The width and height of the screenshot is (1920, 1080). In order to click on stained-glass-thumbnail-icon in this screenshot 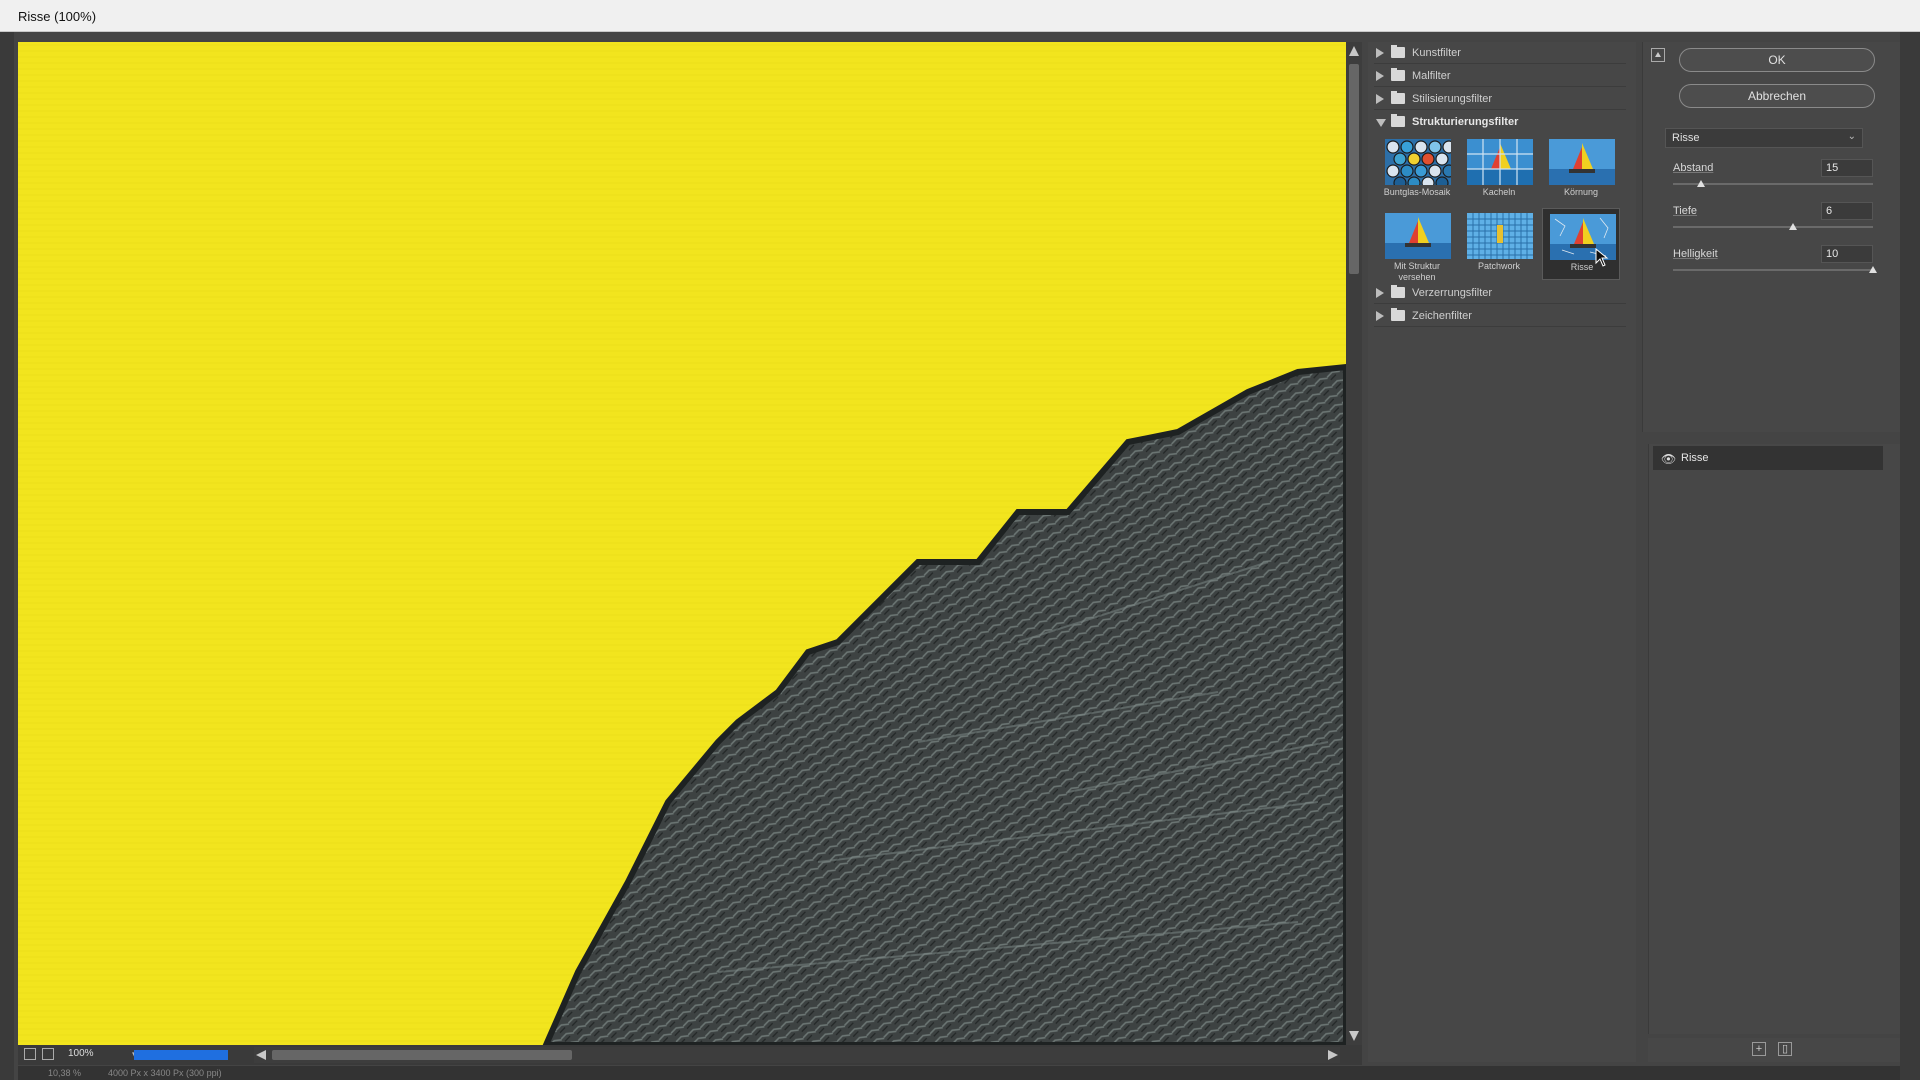, I will do `click(1418, 162)`.